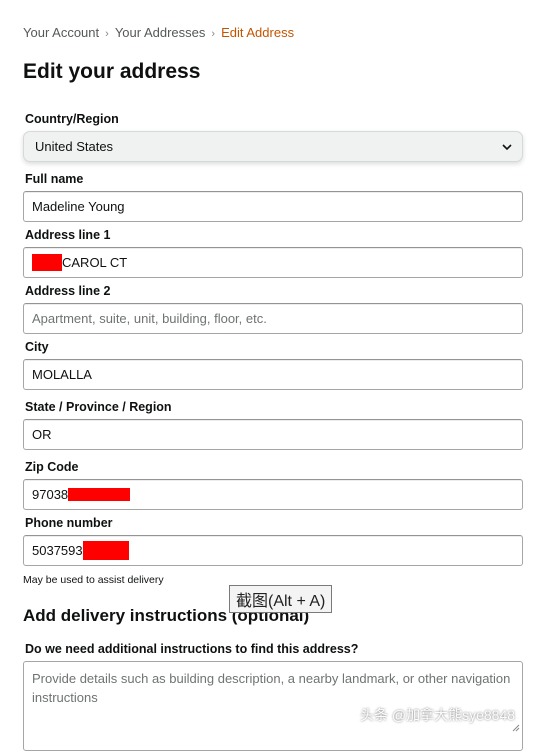 The width and height of the screenshot is (554, 751). I want to click on screenshot-tooltip: 截图(Alt + A), so click(281, 599).